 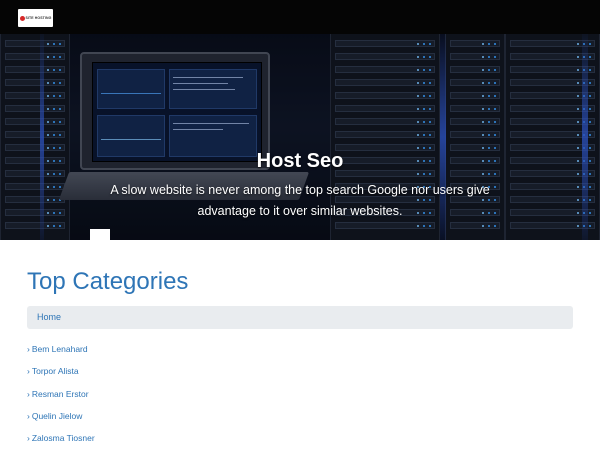 I want to click on category-item: › Bem Lenahard, so click(x=61, y=350).